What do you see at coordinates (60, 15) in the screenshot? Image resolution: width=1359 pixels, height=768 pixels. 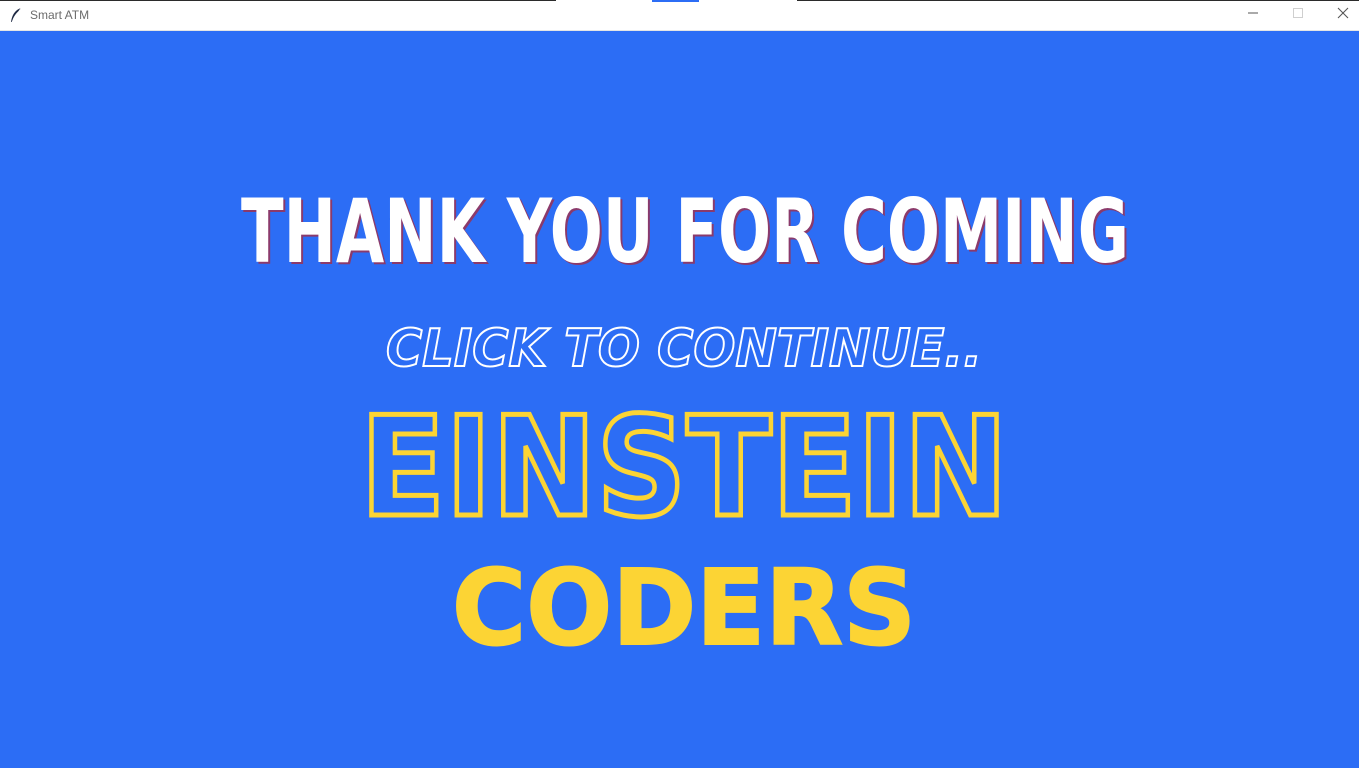 I see `window-title: Smart ATM` at bounding box center [60, 15].